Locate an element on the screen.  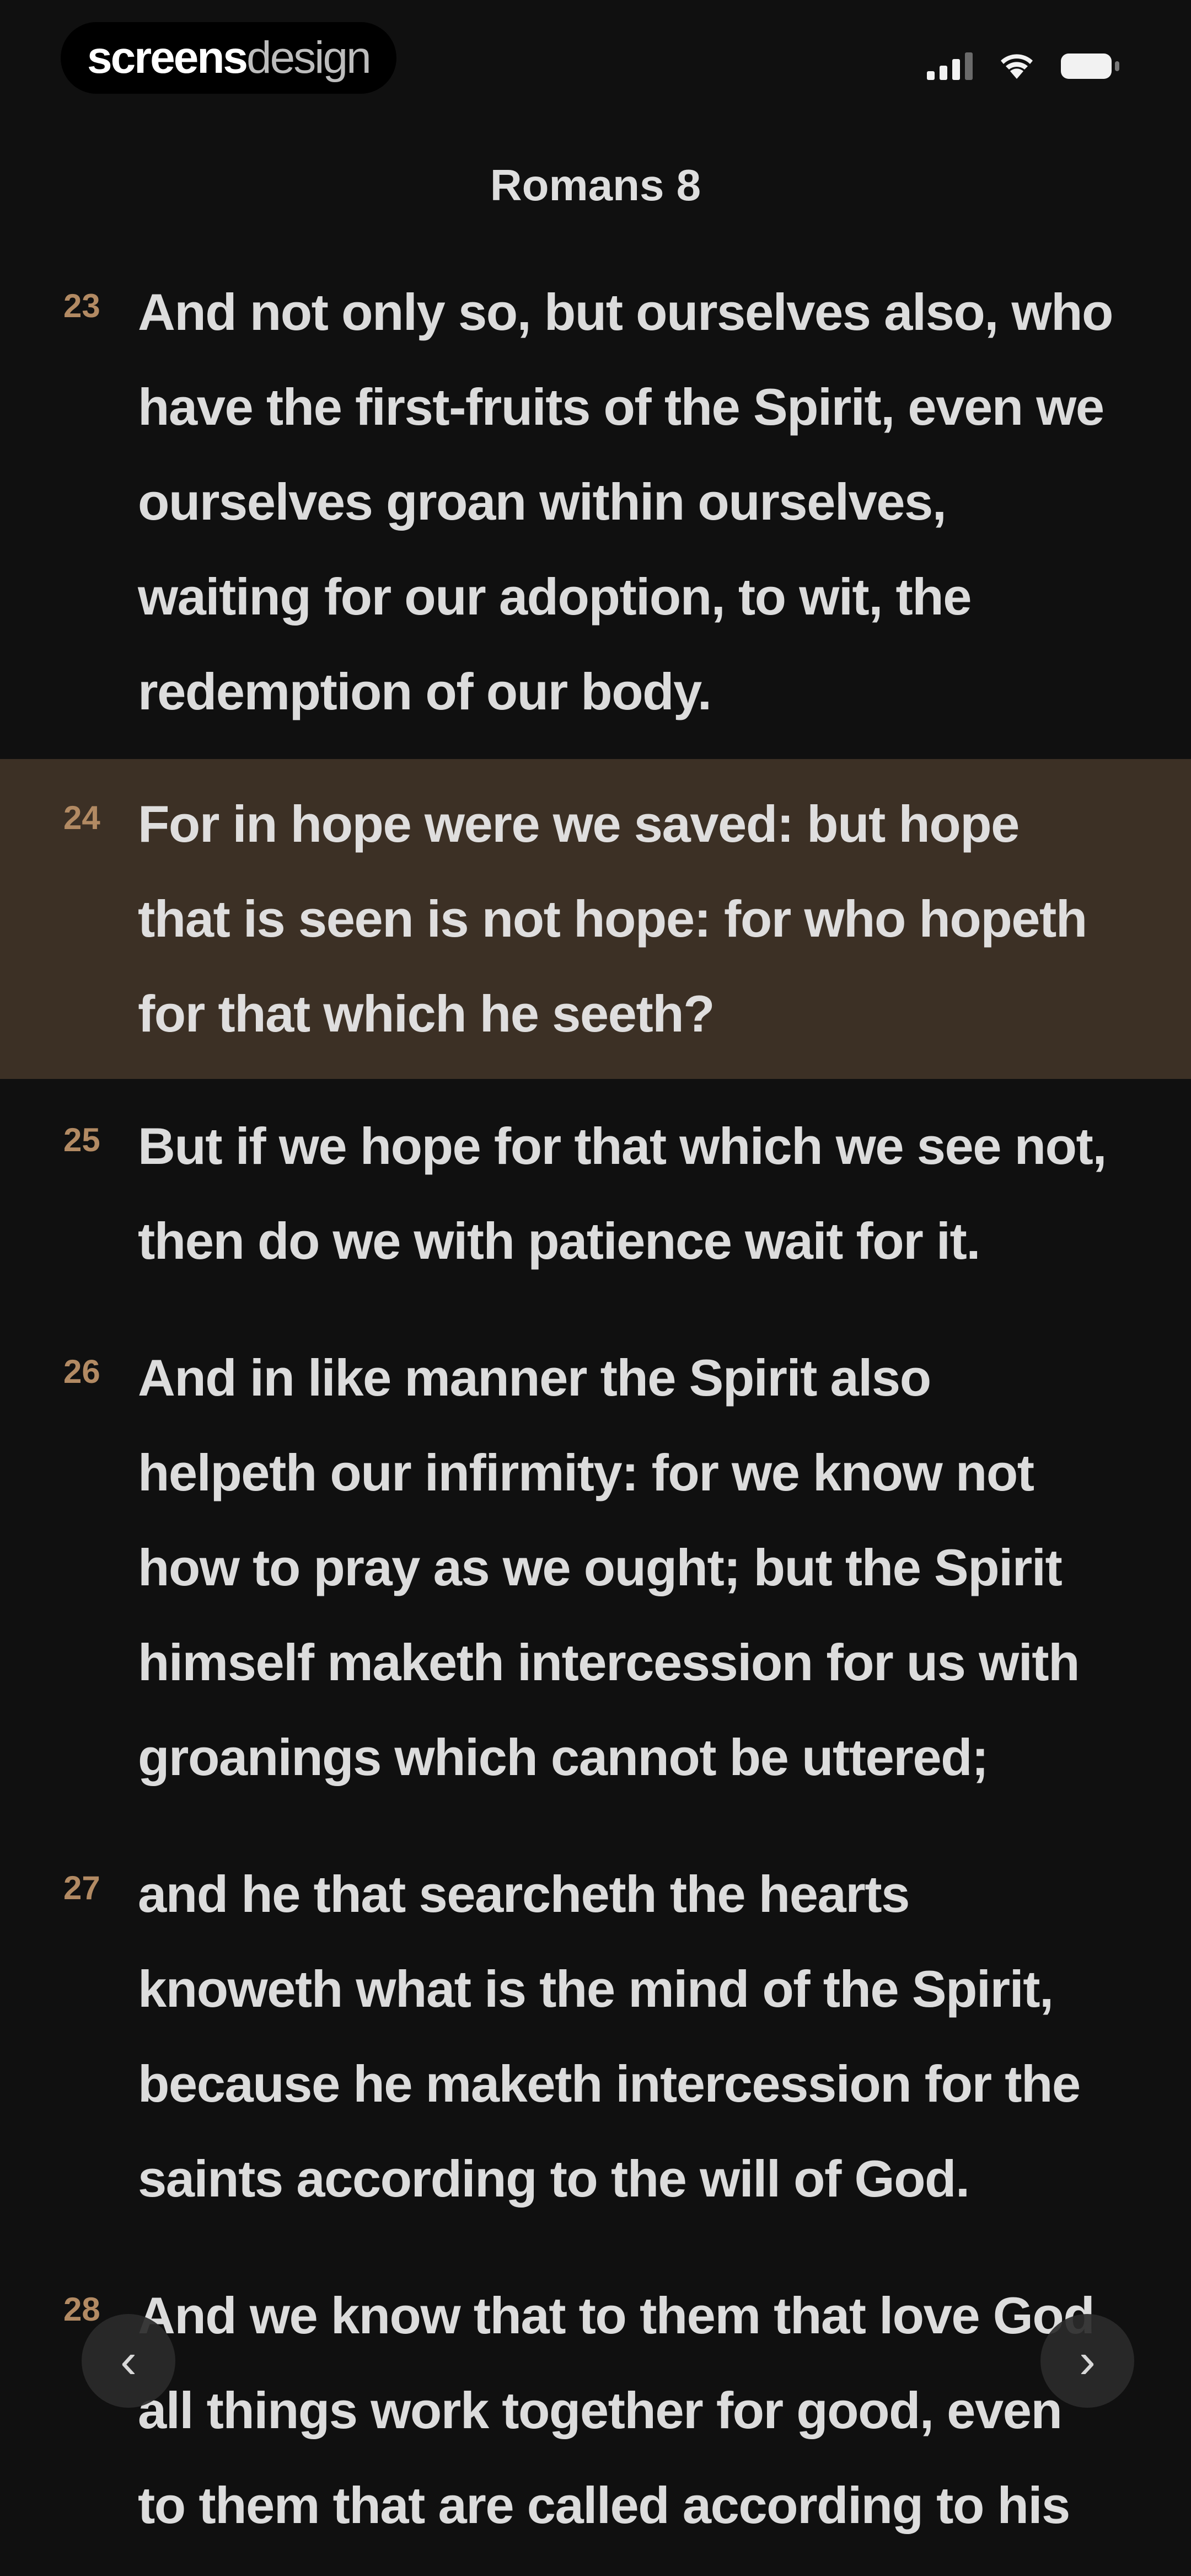
verse-number: 24 is located at coordinates (81, 817).